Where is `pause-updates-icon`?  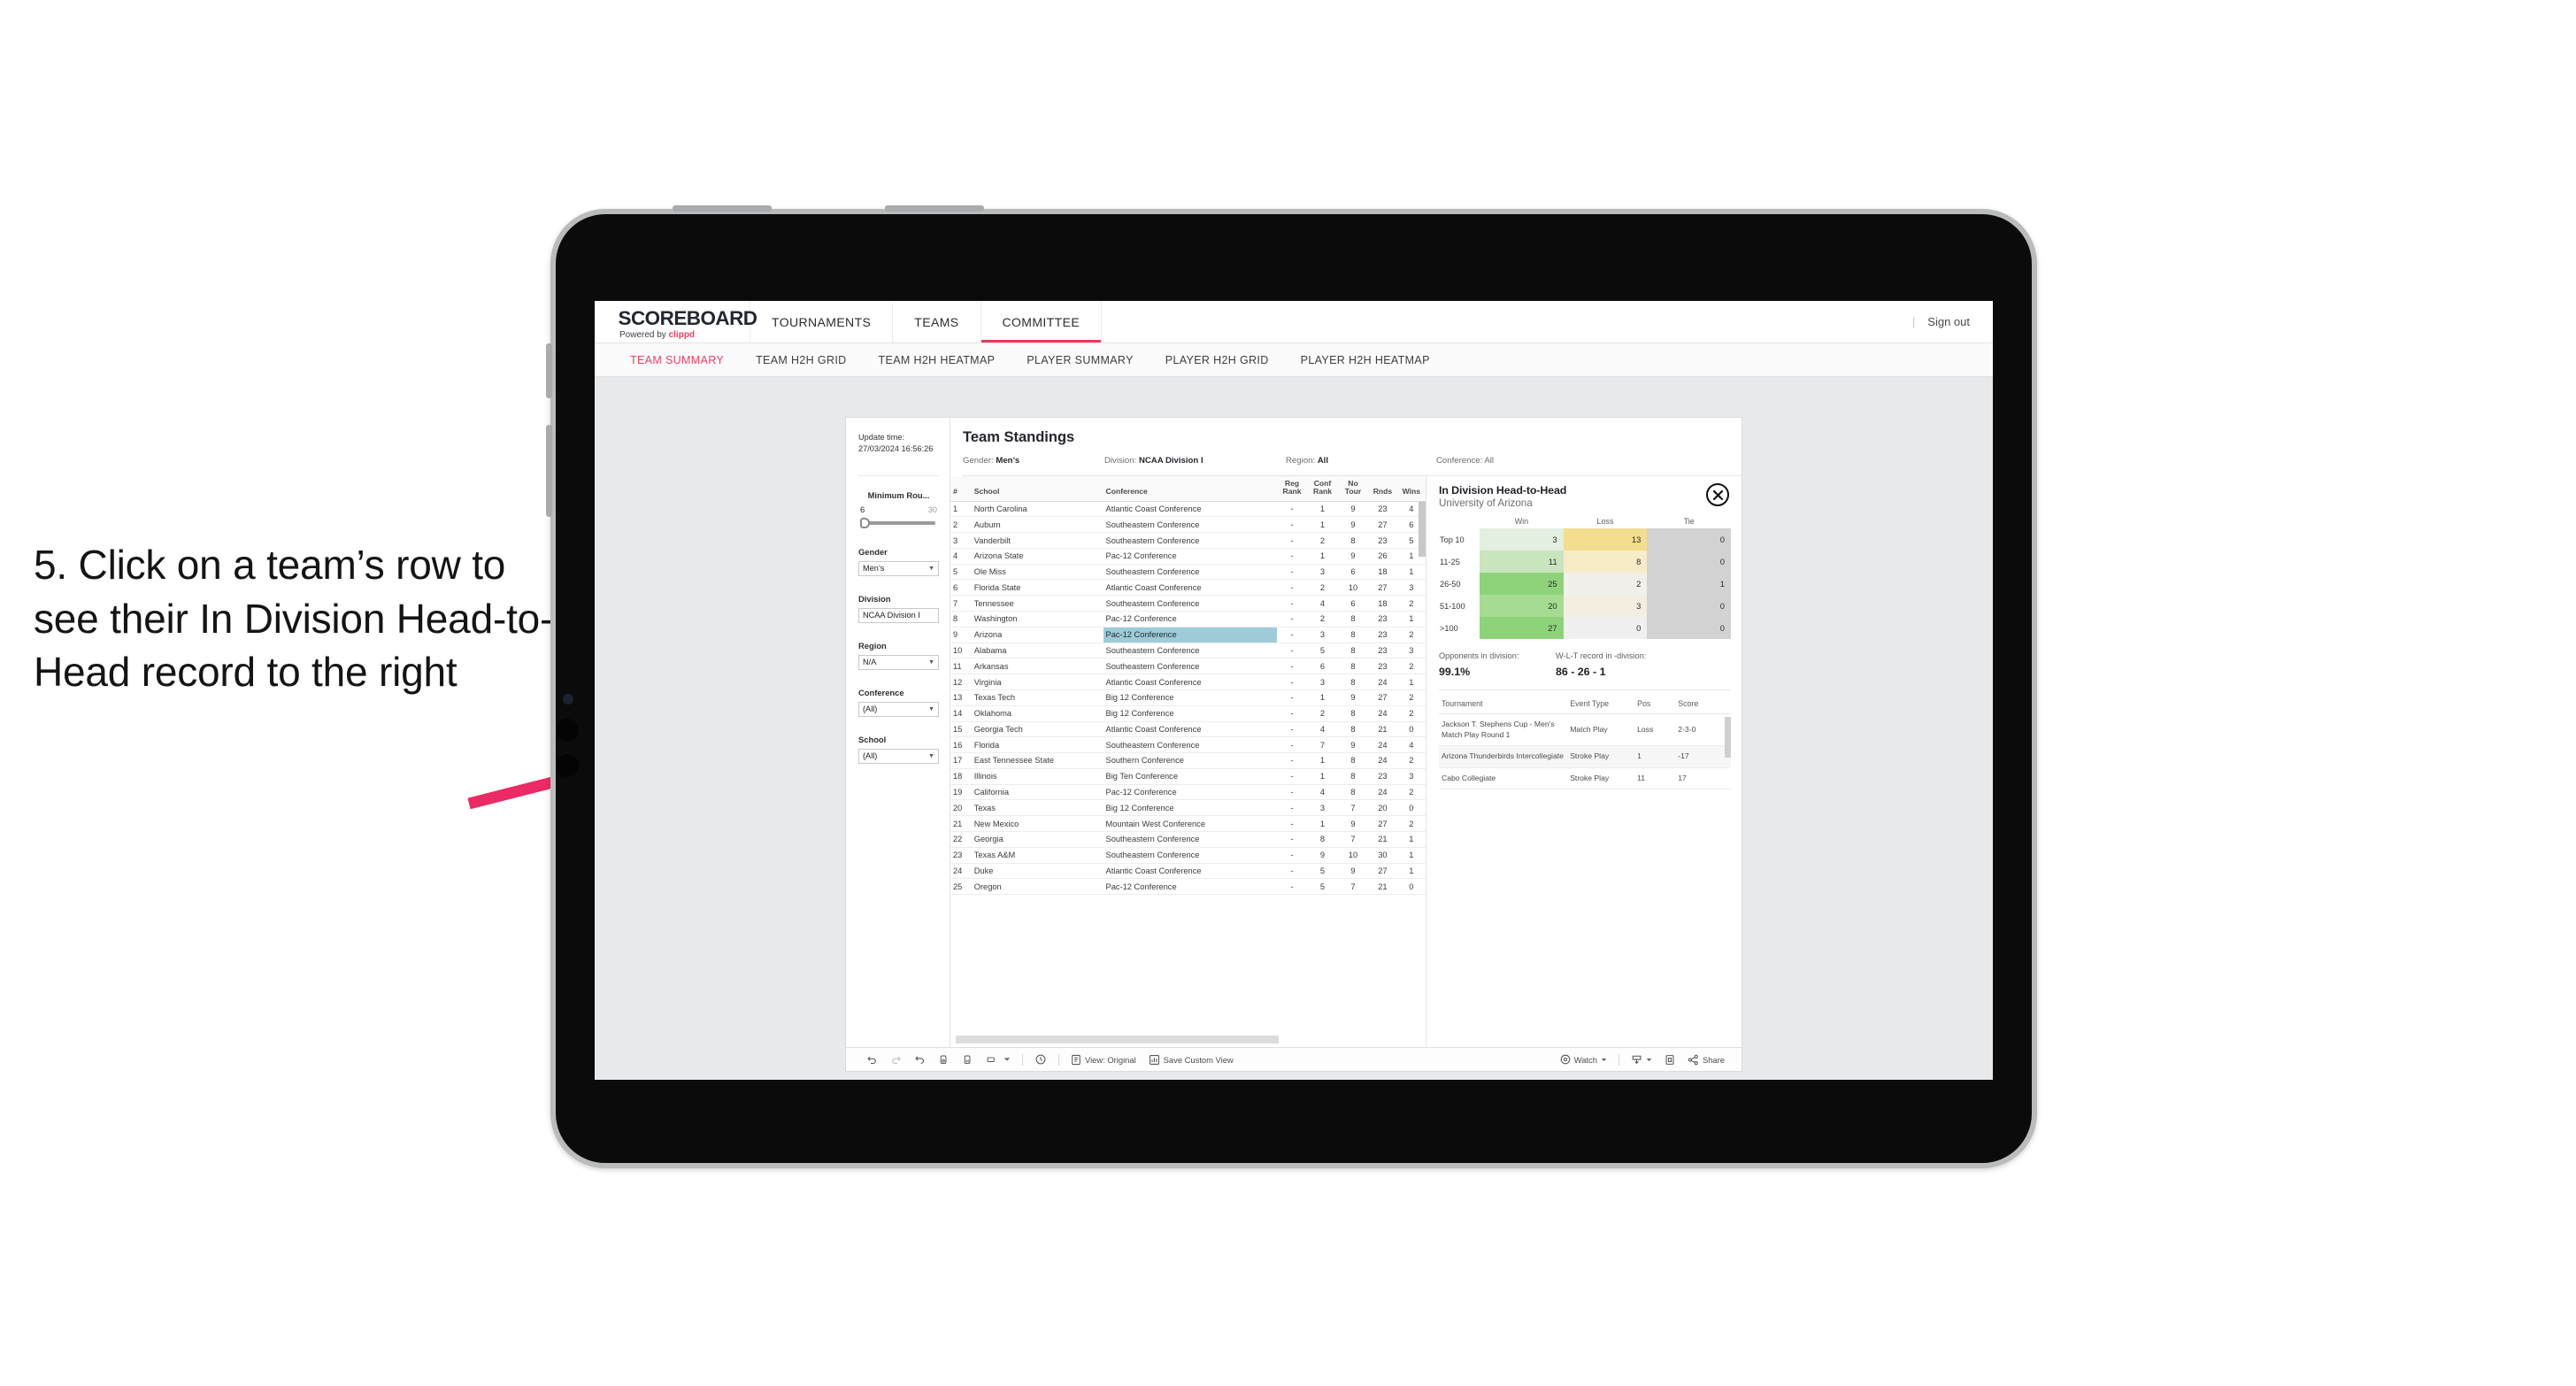 pause-updates-icon is located at coordinates (968, 1060).